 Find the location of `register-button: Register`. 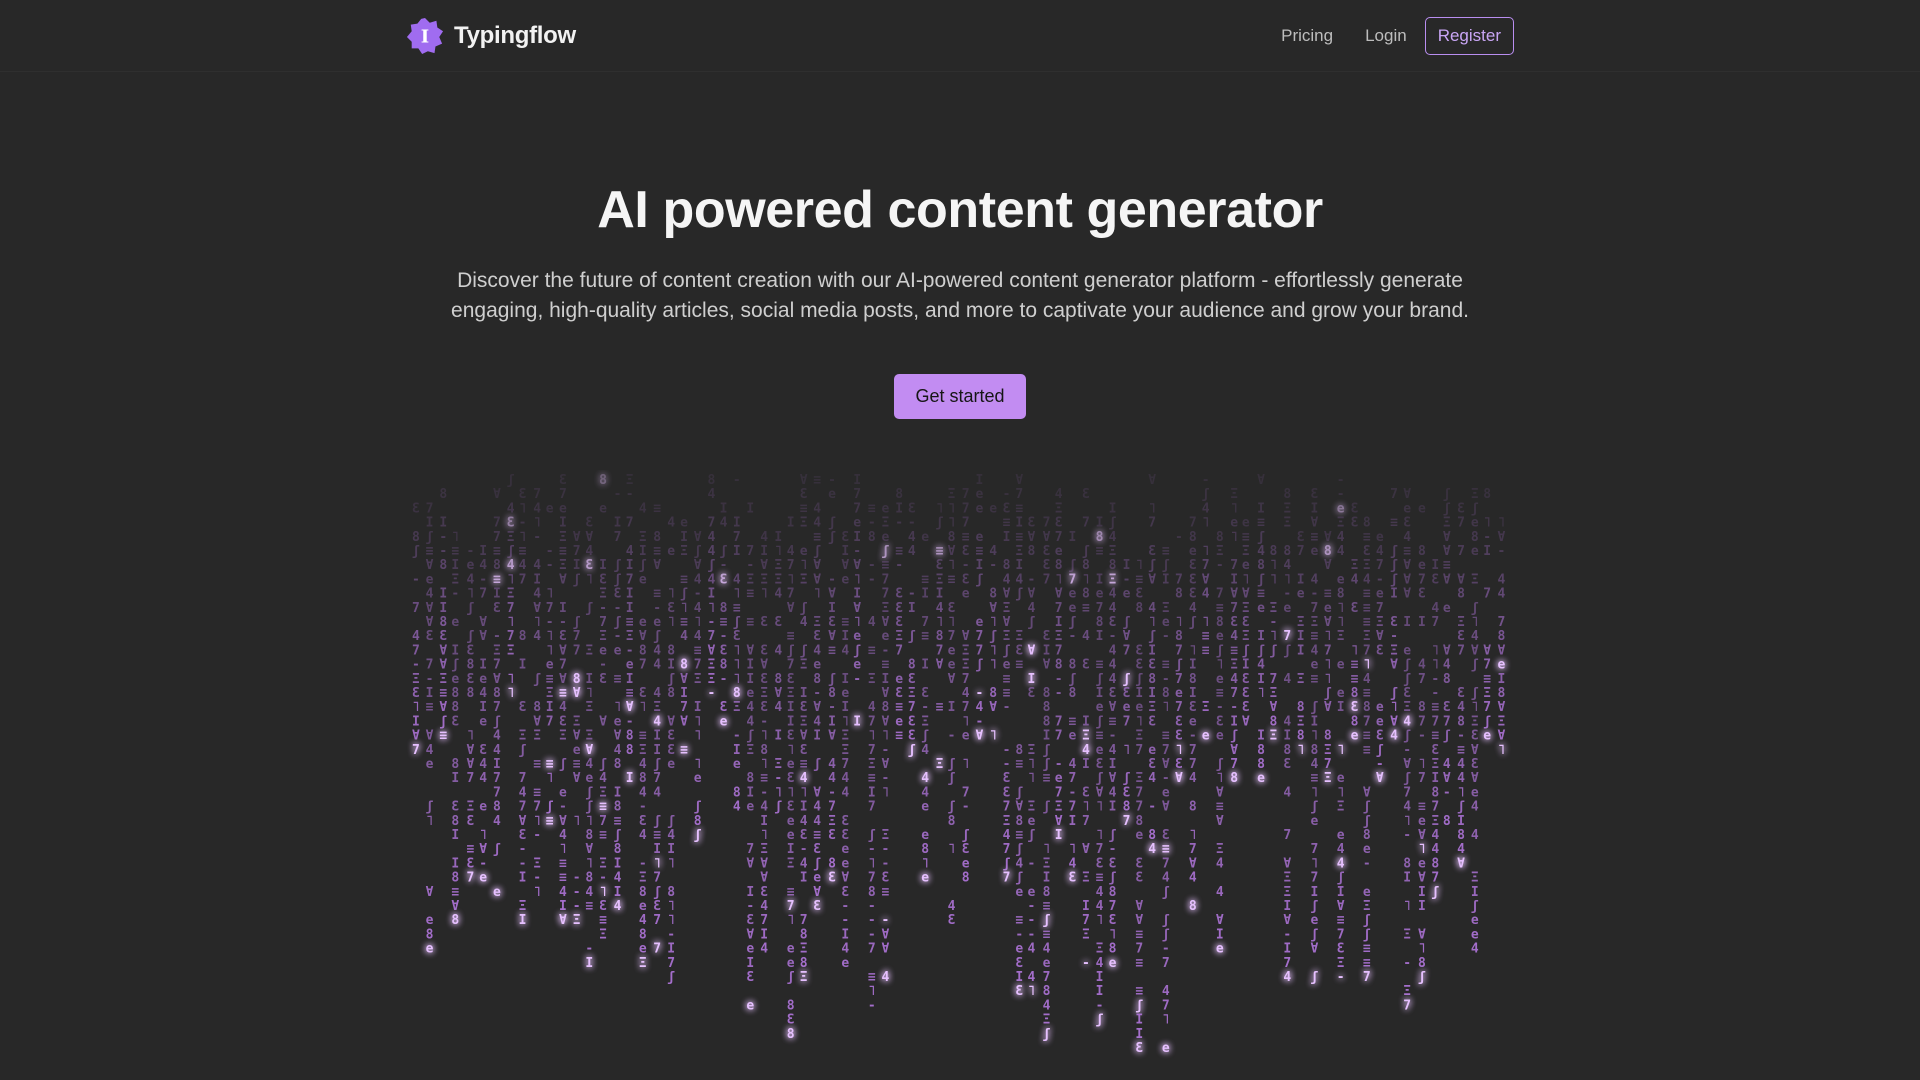

register-button: Register is located at coordinates (1469, 36).